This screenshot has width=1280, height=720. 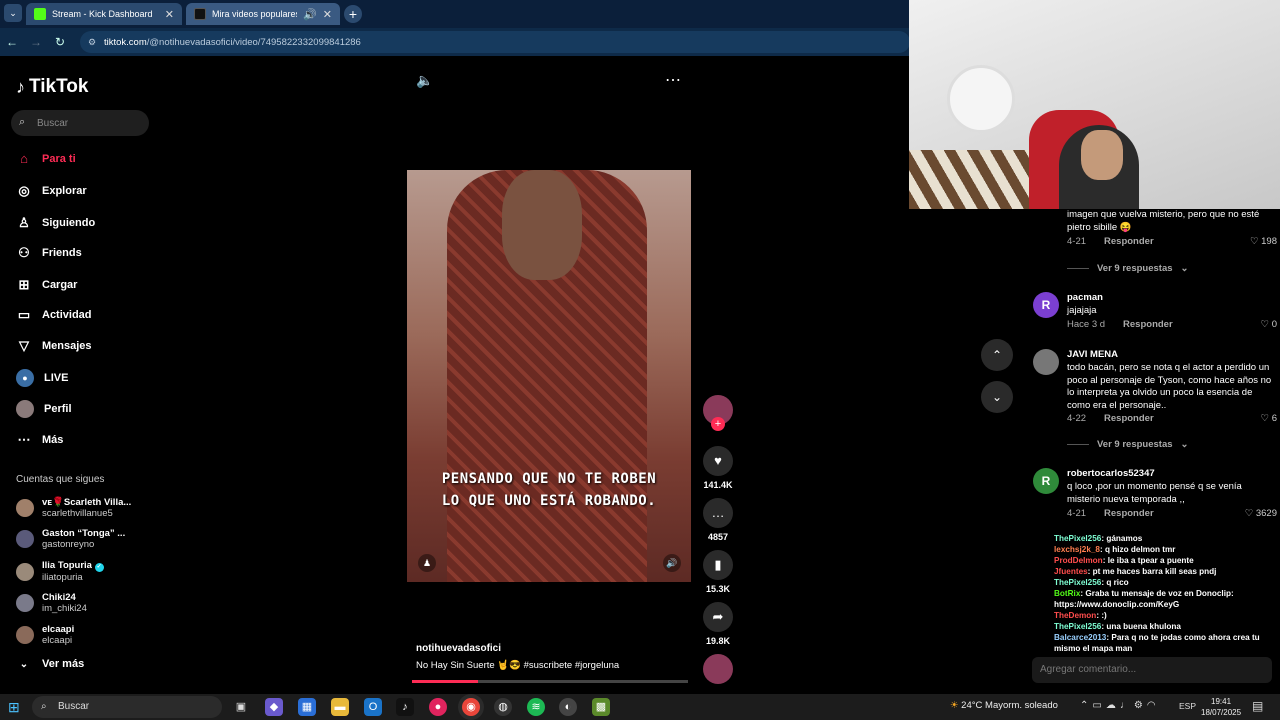 What do you see at coordinates (718, 468) in the screenshot?
I see `like-button: ♥ 141.4K` at bounding box center [718, 468].